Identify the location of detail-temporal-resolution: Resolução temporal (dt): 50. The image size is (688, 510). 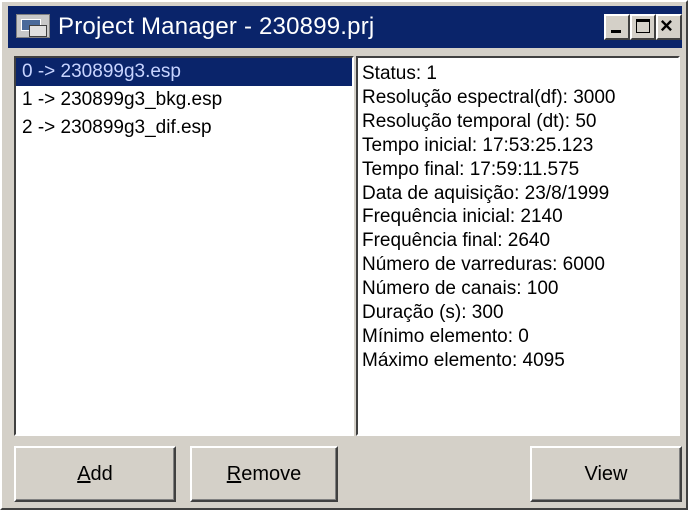
(479, 121).